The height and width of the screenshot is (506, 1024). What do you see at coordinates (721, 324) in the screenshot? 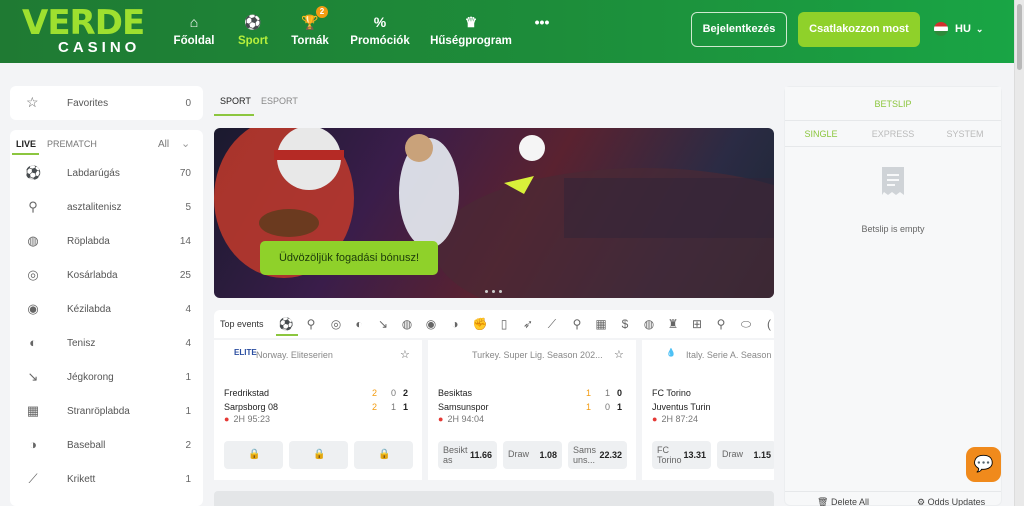
I see `darts-filter-icon: ⚲` at bounding box center [721, 324].